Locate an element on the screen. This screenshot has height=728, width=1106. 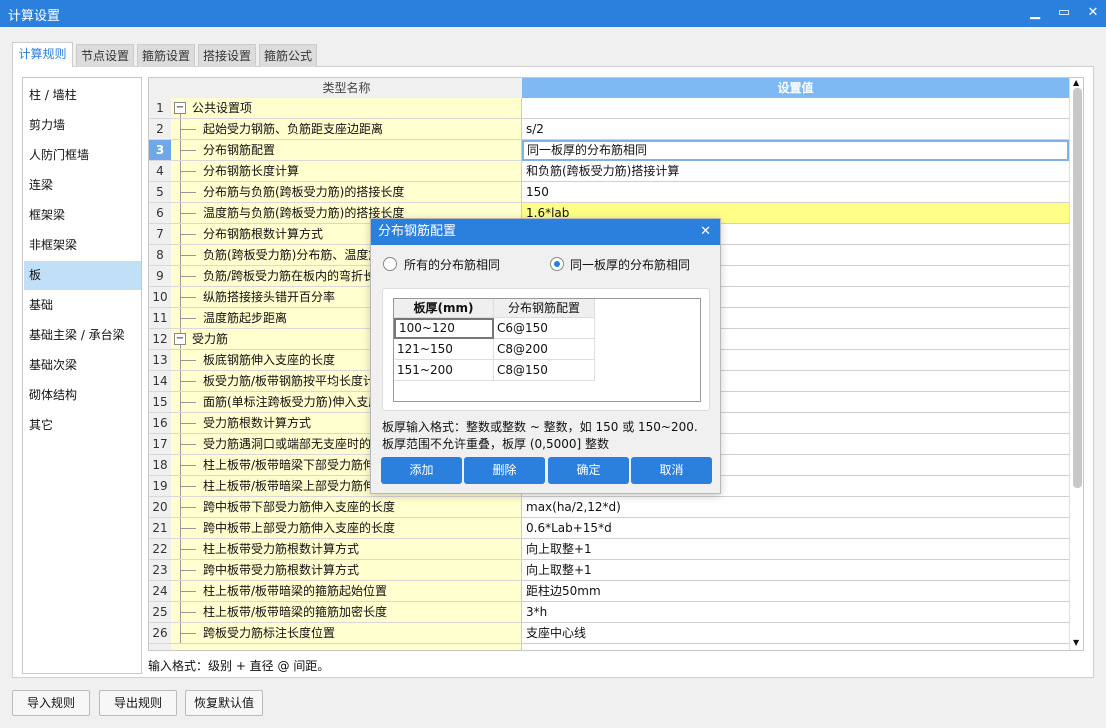
tab-node-settings: 节点设置 is located at coordinates (105, 55).